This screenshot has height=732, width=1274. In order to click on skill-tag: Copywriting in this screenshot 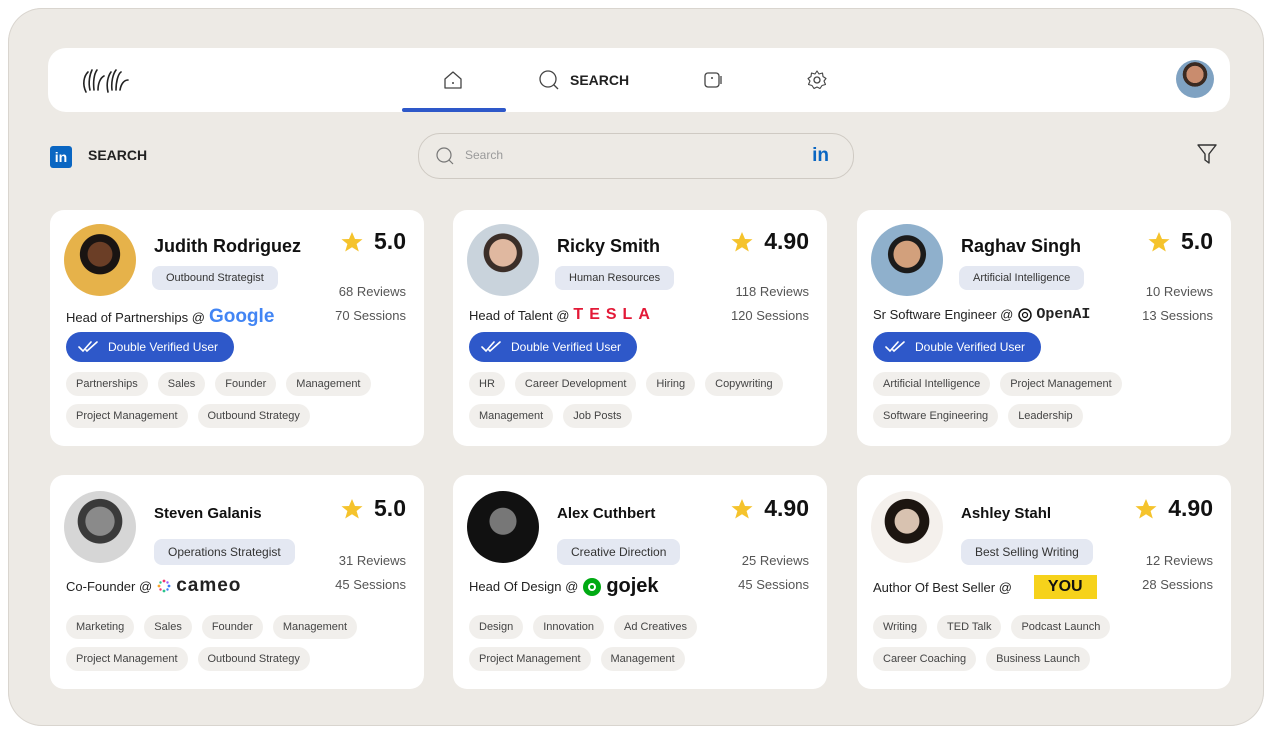, I will do `click(744, 384)`.